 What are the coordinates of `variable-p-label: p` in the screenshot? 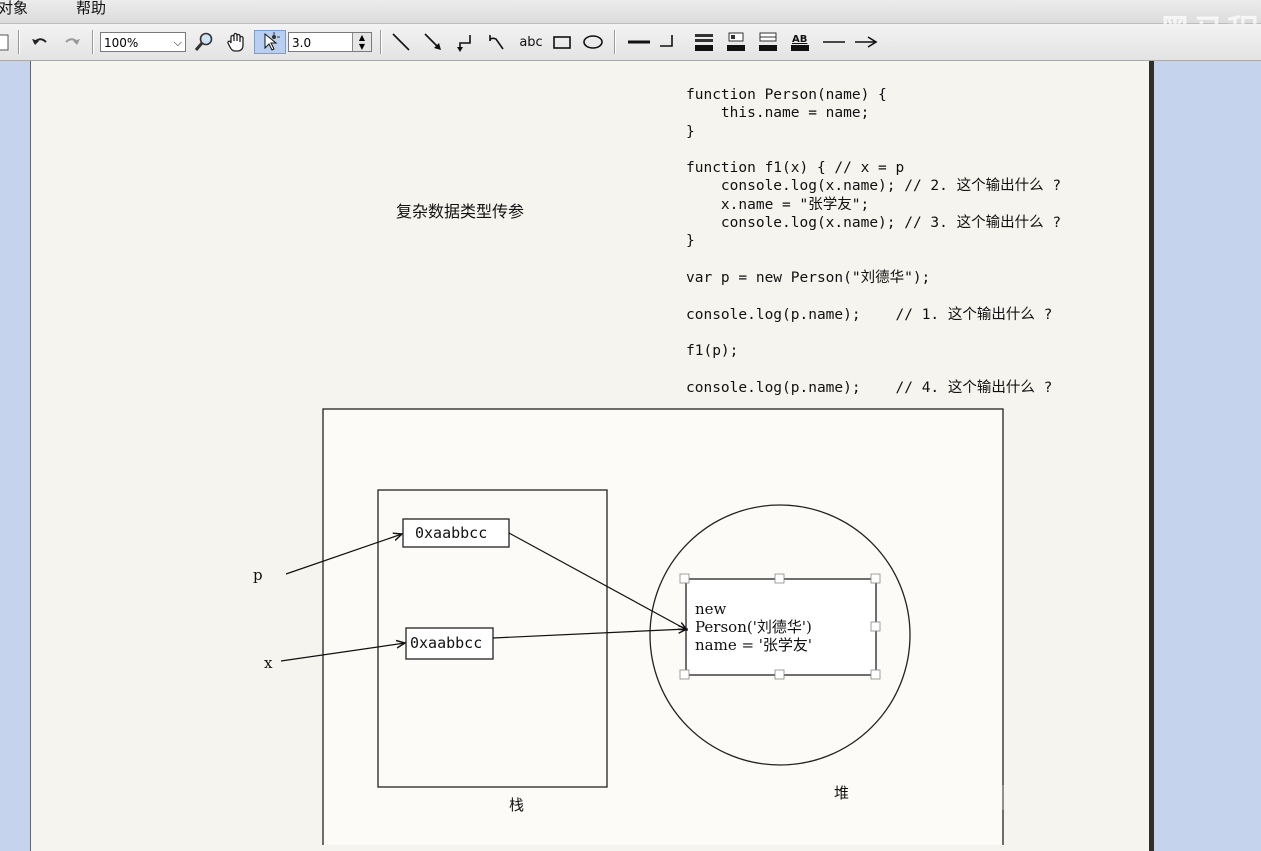 It's located at (258, 575).